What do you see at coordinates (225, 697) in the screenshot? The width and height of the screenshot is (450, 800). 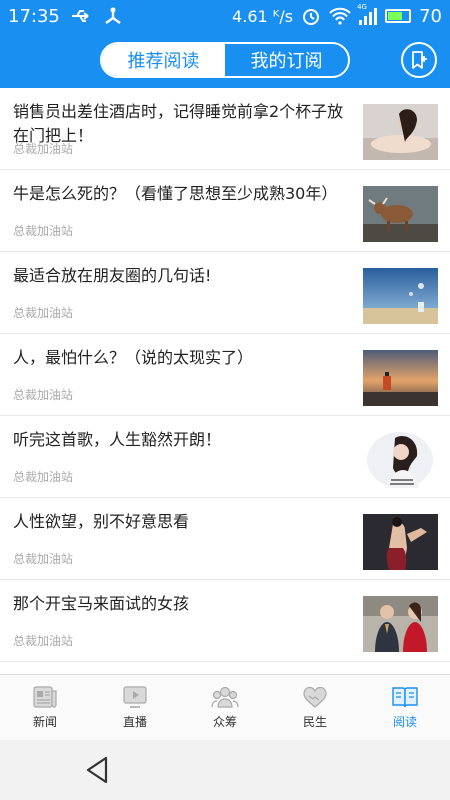 I see `crowdfunding-icon` at bounding box center [225, 697].